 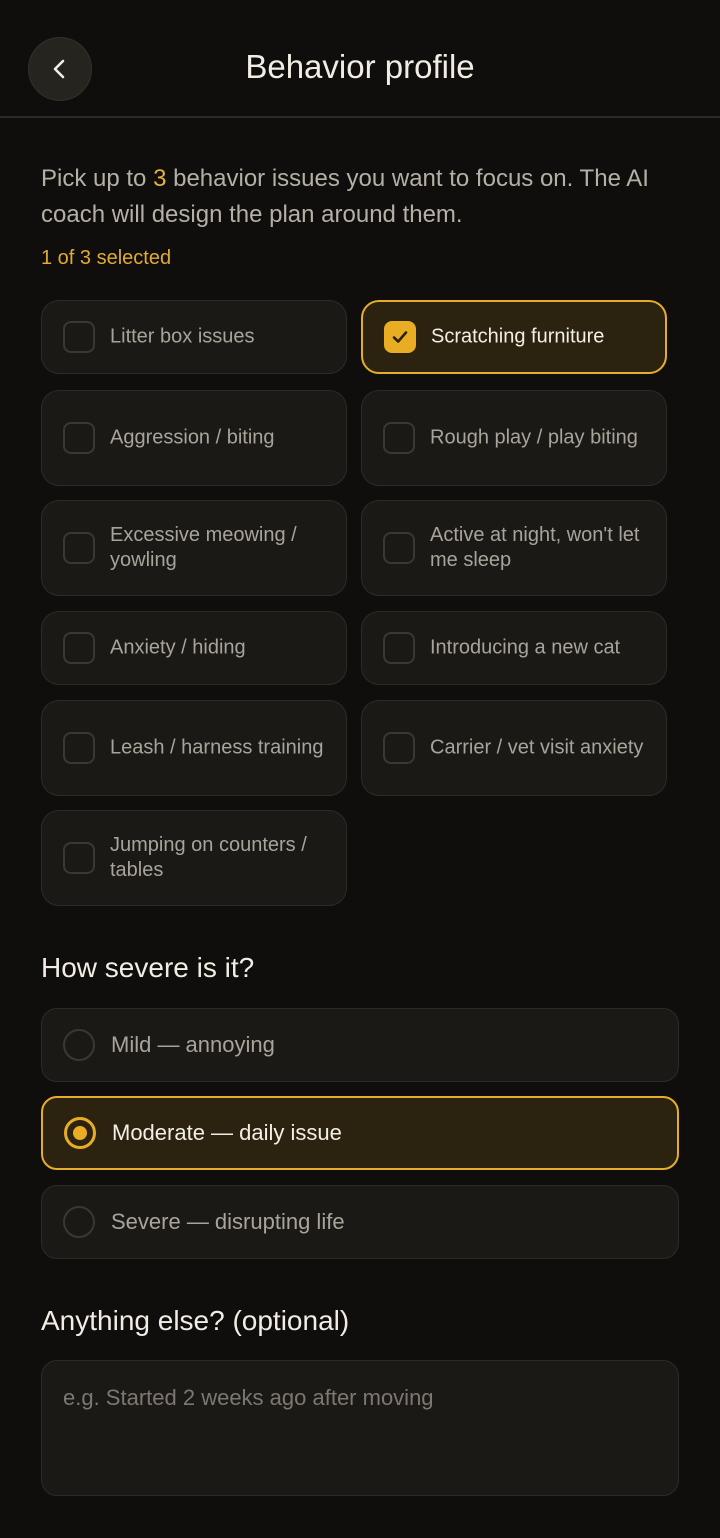 I want to click on issue-label: Introducing a new cat, so click(x=525, y=647).